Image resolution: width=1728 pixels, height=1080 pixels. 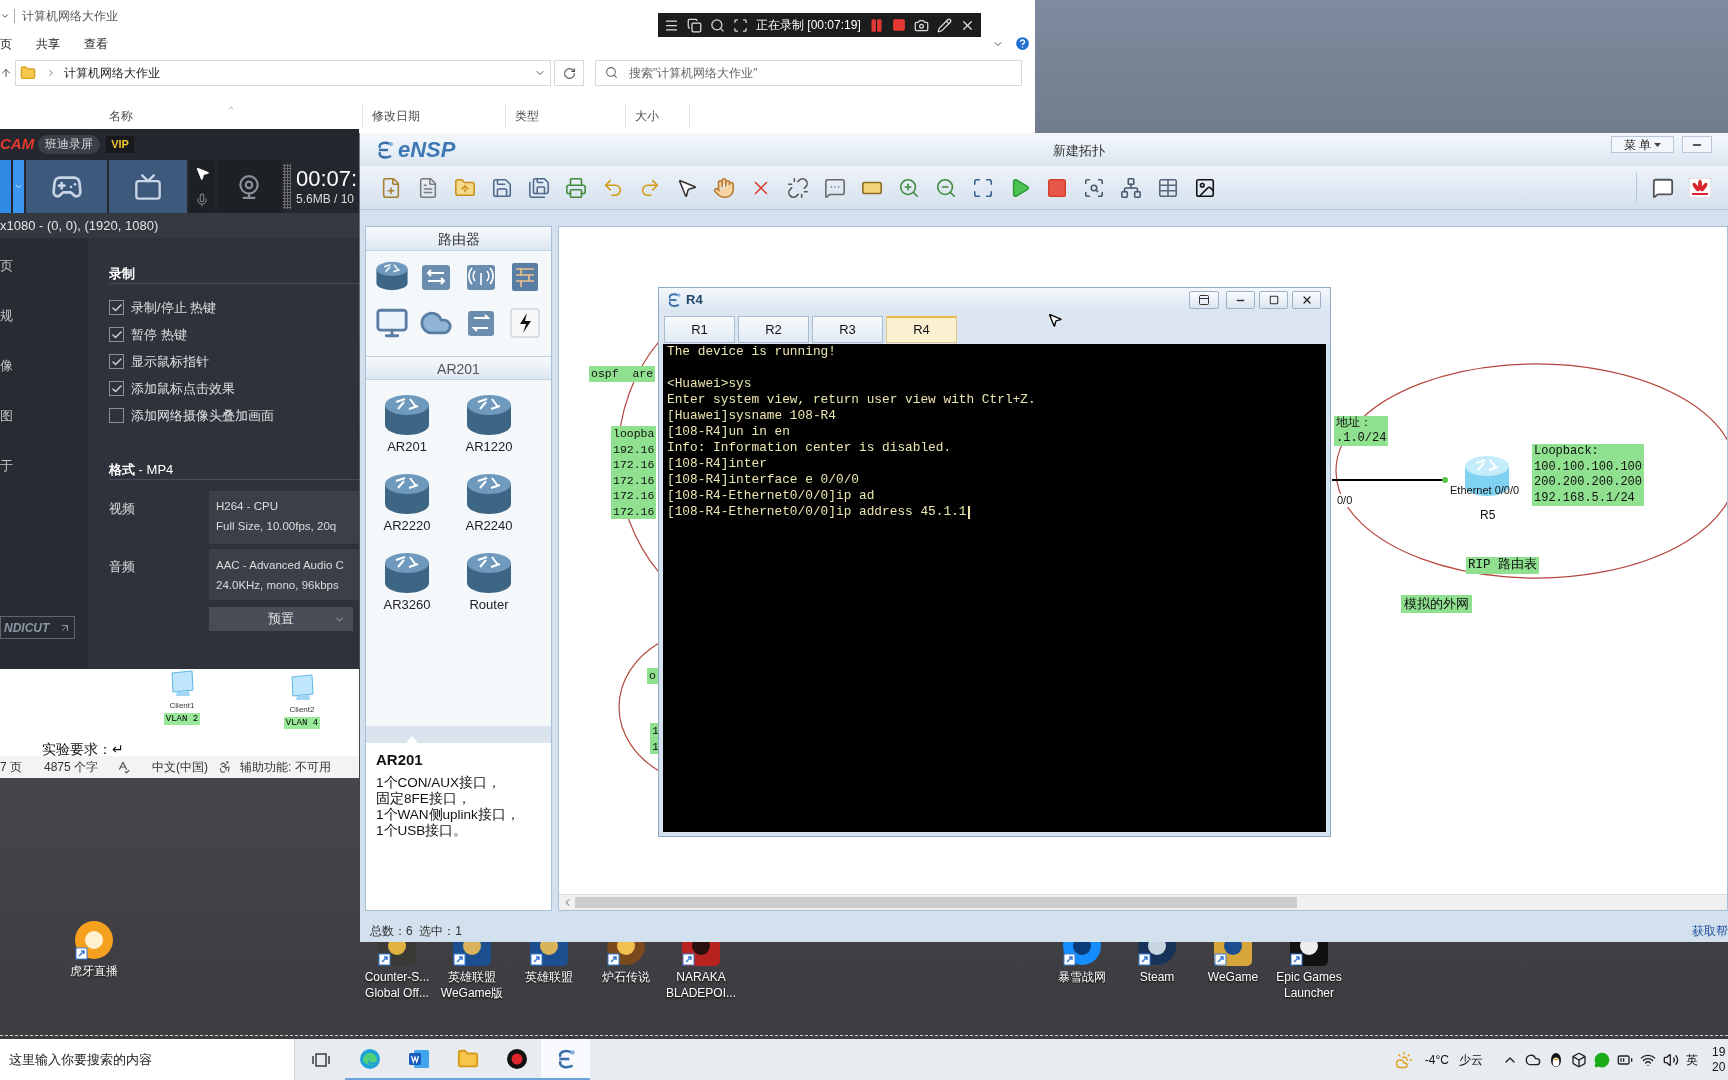 What do you see at coordinates (1205, 187) in the screenshot?
I see `image-icon` at bounding box center [1205, 187].